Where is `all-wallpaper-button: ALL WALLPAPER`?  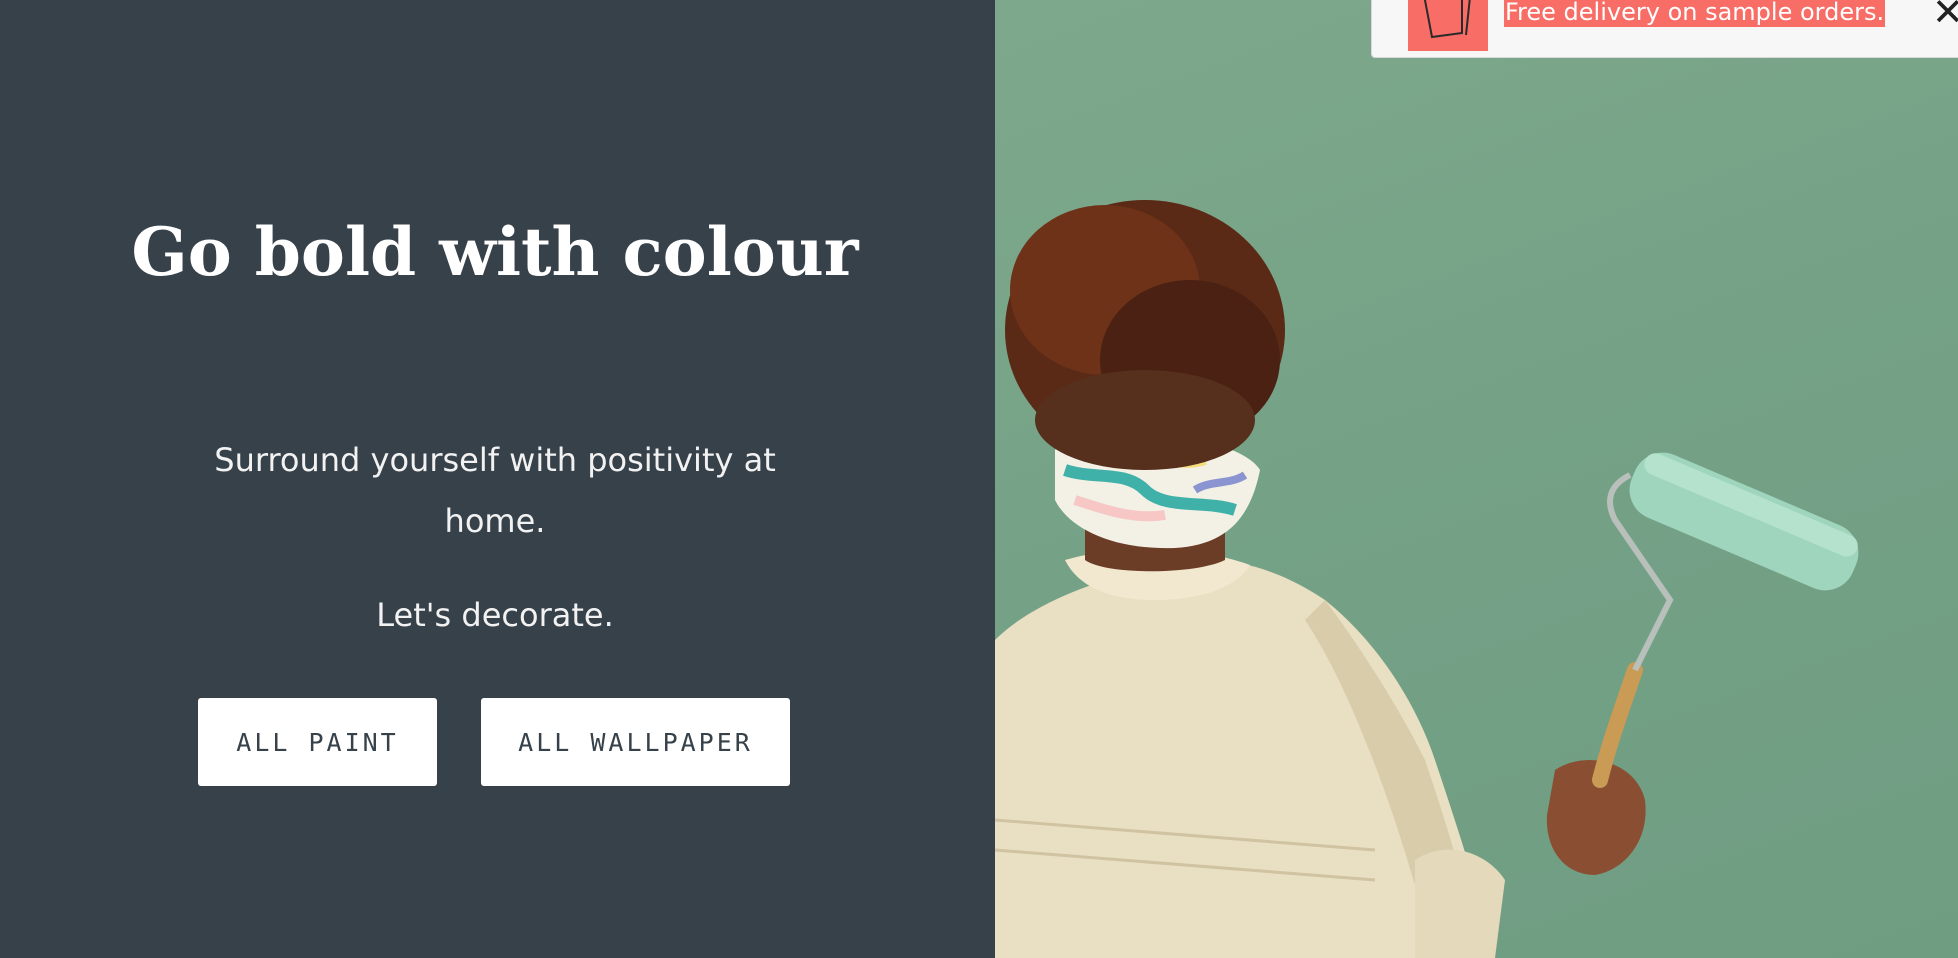 all-wallpaper-button: ALL WALLPAPER is located at coordinates (635, 742).